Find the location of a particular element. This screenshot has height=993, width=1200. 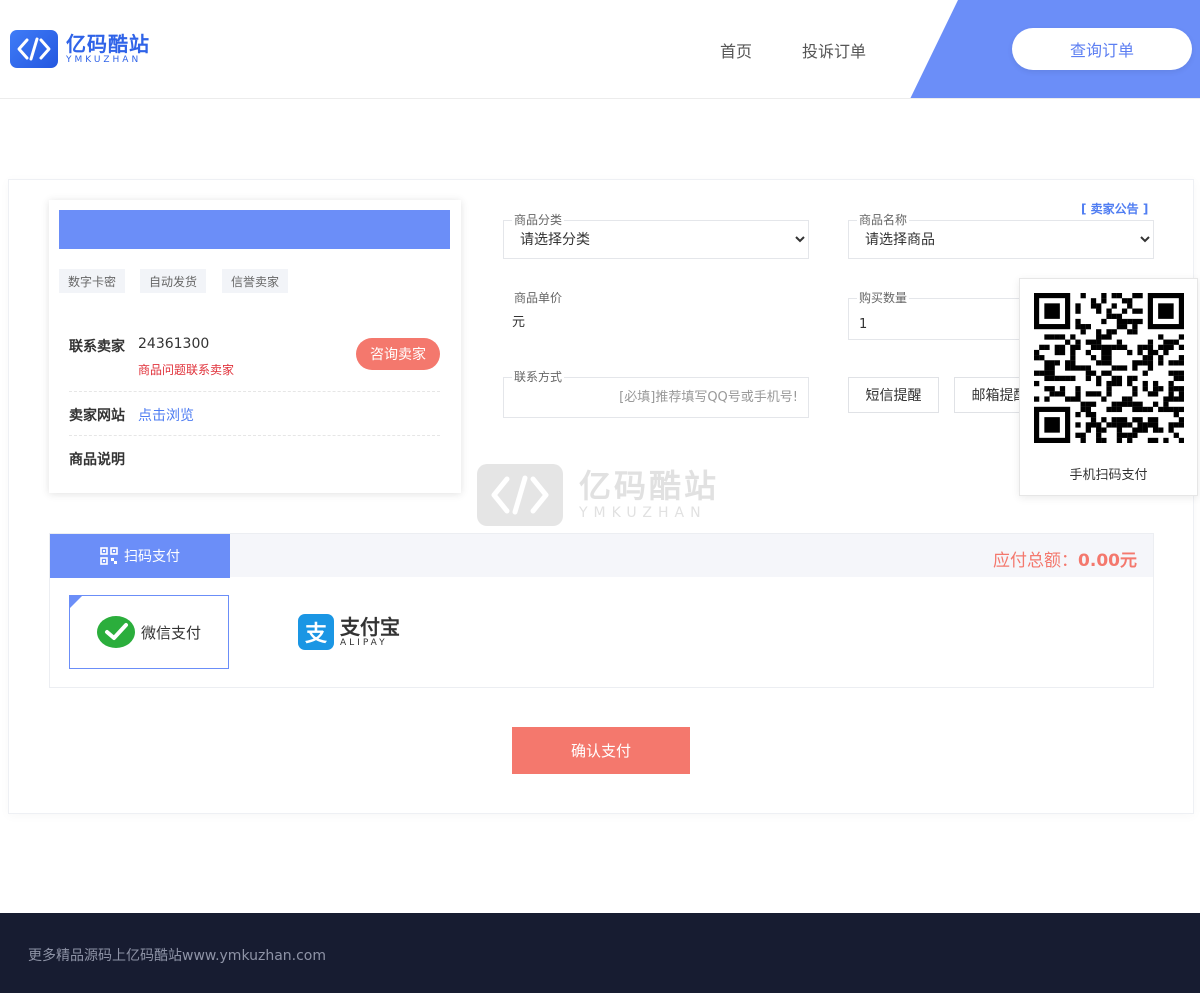

logo-subtitle: YMKUZHAN is located at coordinates (104, 60).